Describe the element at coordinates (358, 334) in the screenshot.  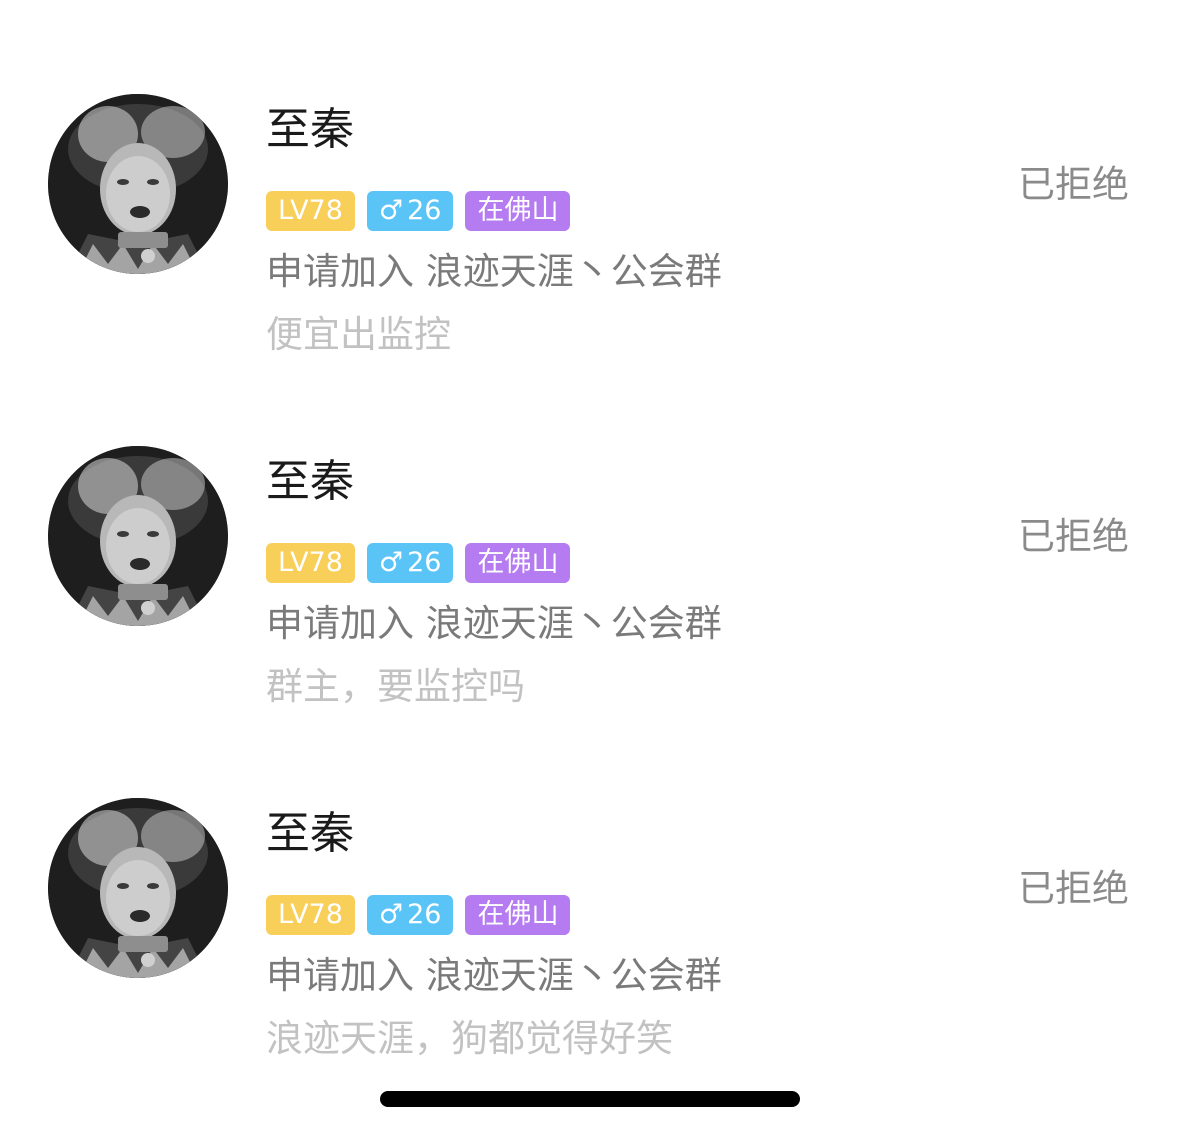
I see `request-message: 便宜出监控` at that location.